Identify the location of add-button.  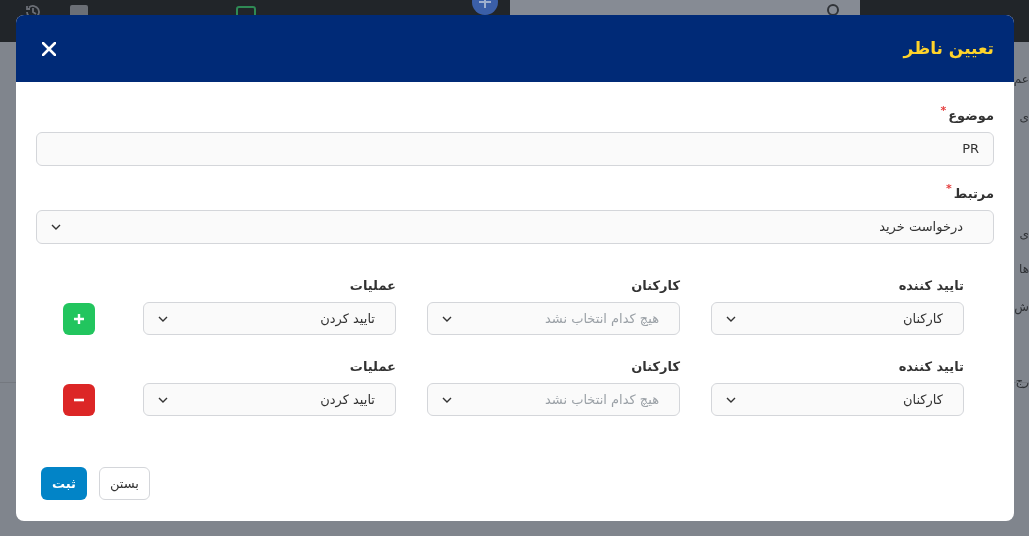
(79, 319).